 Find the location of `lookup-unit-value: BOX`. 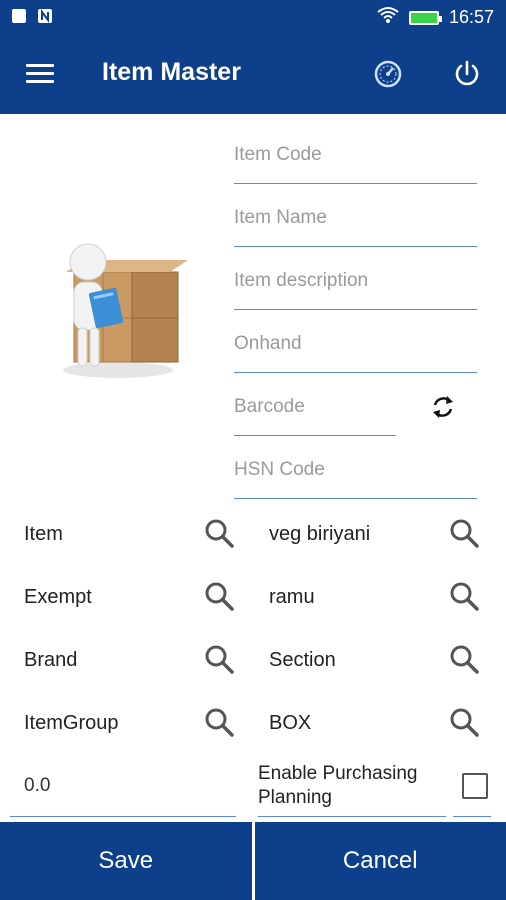

lookup-unit-value: BOX is located at coordinates (290, 723).